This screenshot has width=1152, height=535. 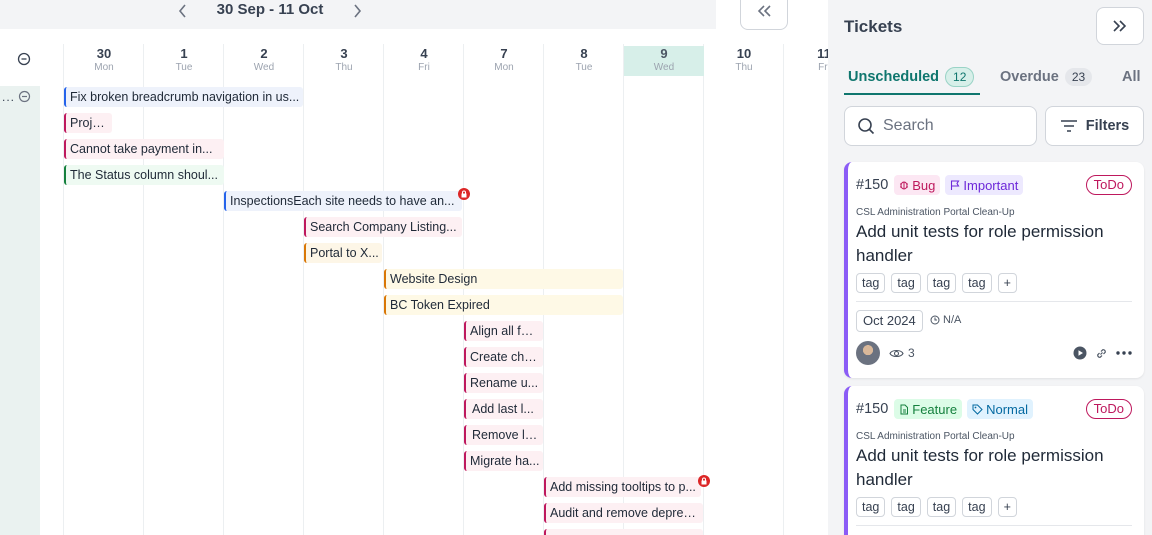 I want to click on more-options-button, so click(x=1124, y=353).